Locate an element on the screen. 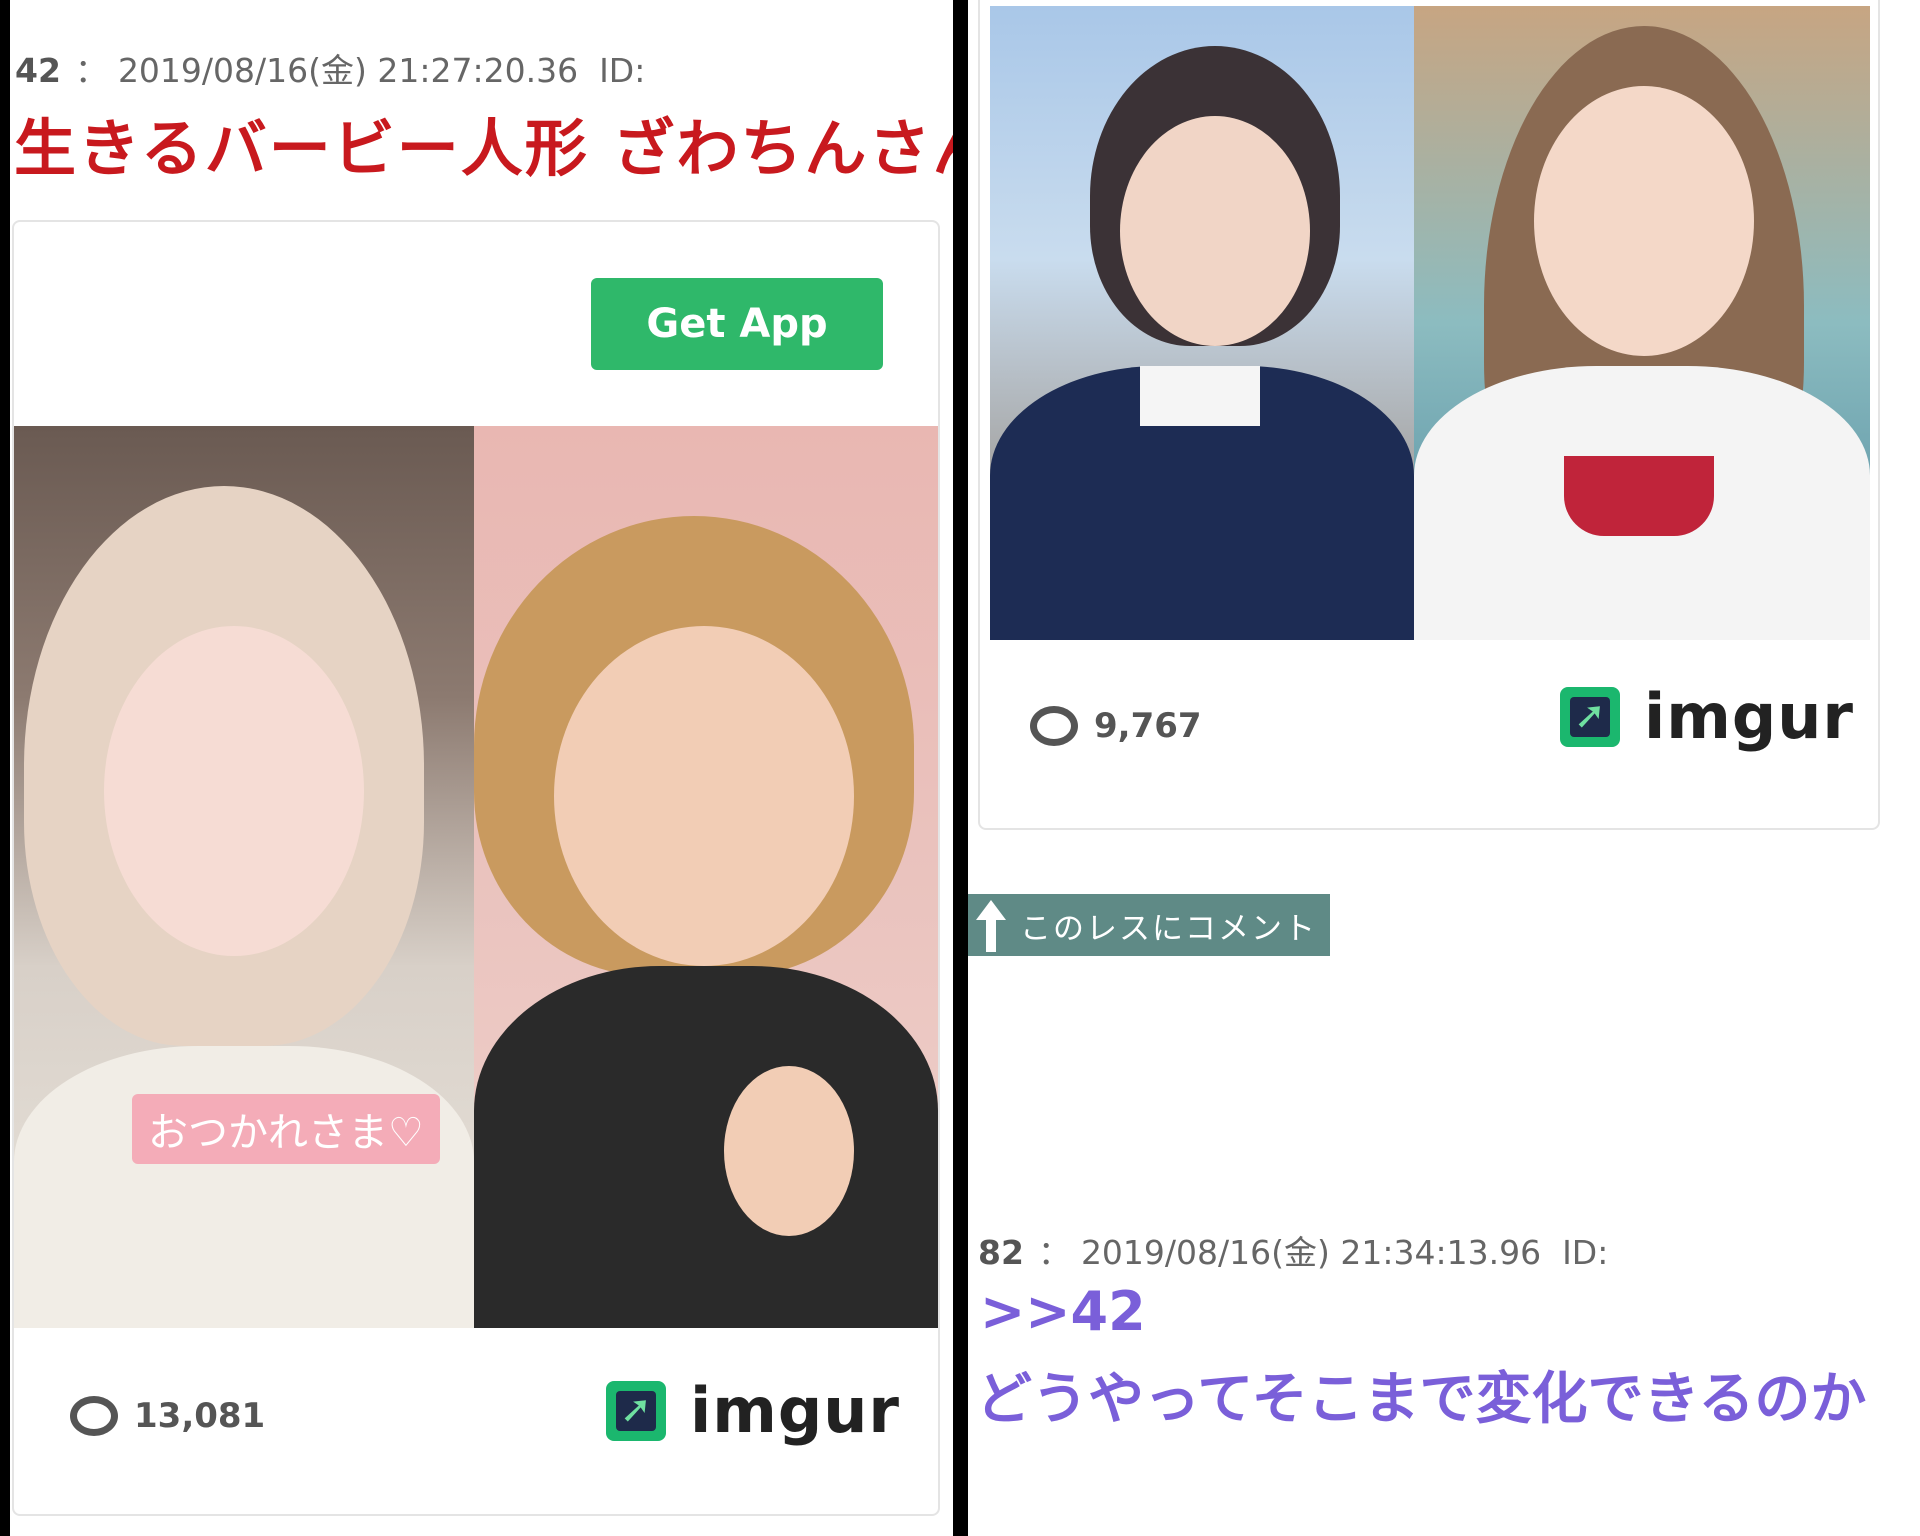 The height and width of the screenshot is (1536, 1920). get-app-button: Get App is located at coordinates (737, 324).